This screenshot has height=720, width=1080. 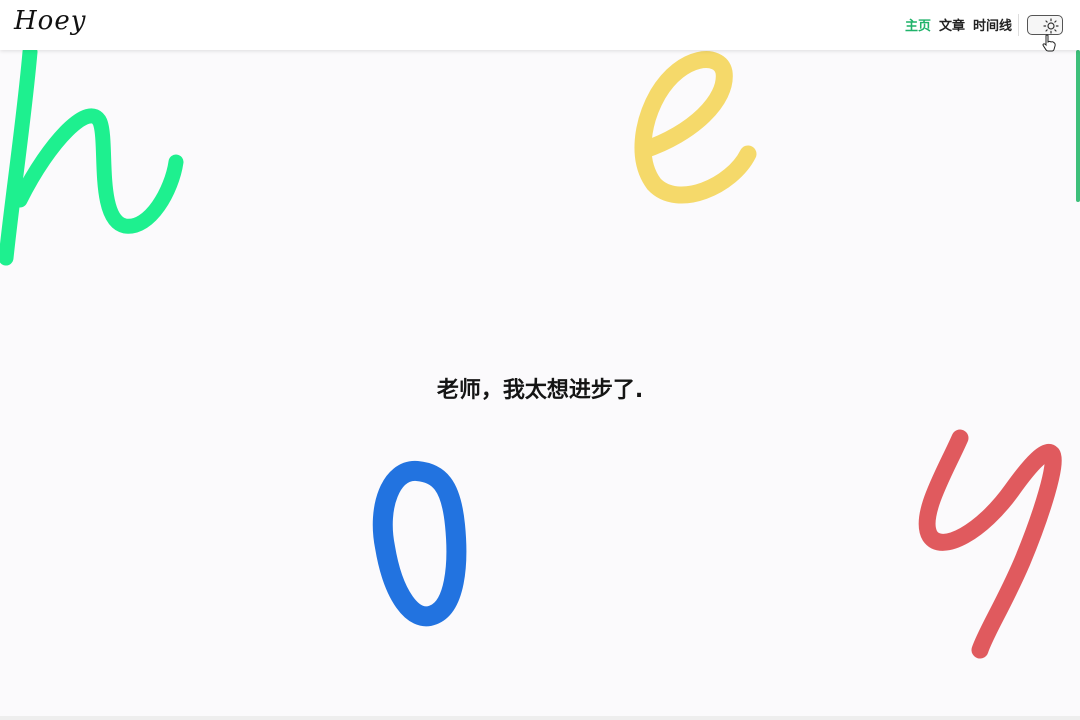 I want to click on scrollbar-thumb, so click(x=1078, y=126).